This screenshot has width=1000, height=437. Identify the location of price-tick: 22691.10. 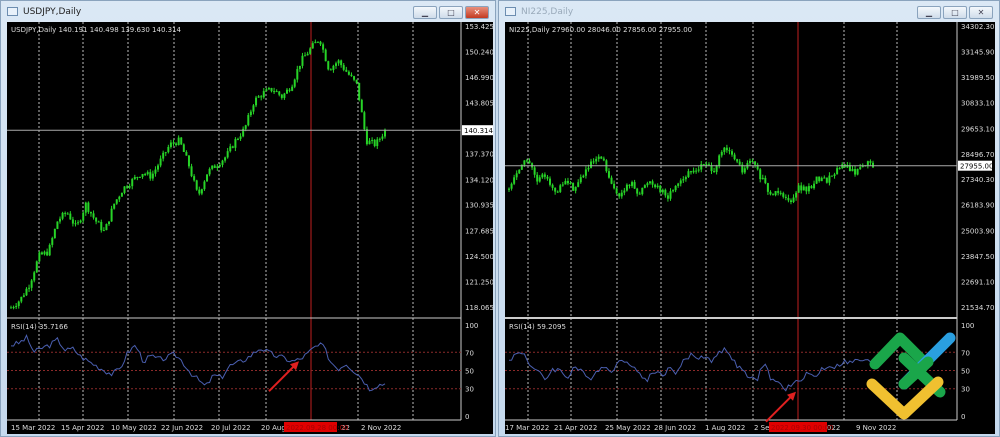
(977, 283).